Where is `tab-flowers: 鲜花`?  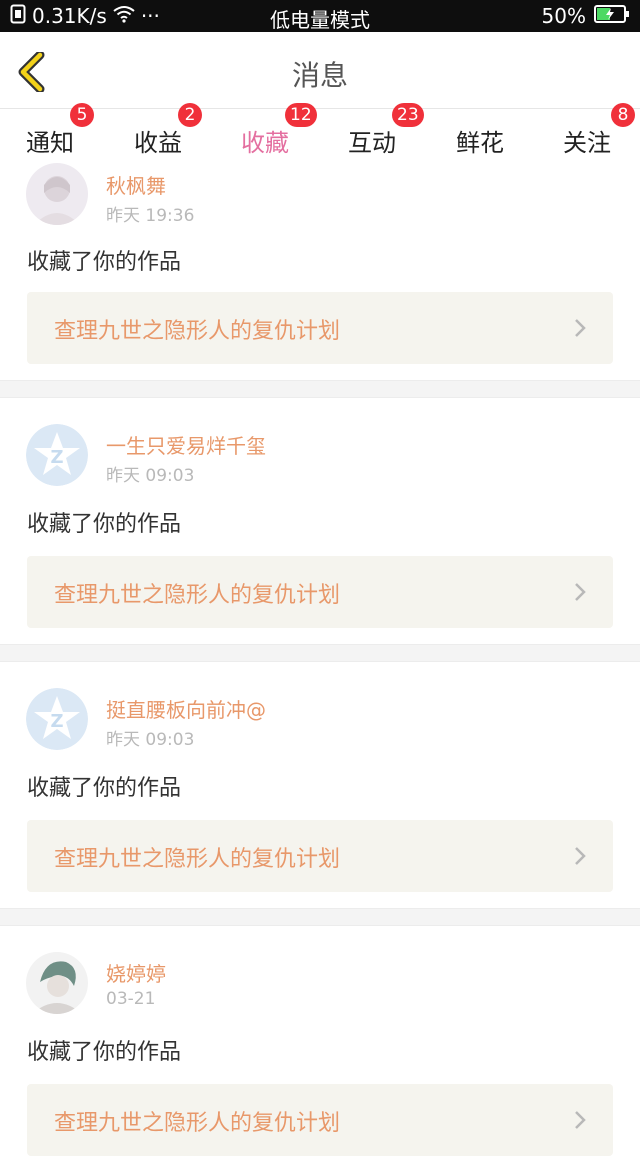
tab-flowers: 鲜花 is located at coordinates (480, 140).